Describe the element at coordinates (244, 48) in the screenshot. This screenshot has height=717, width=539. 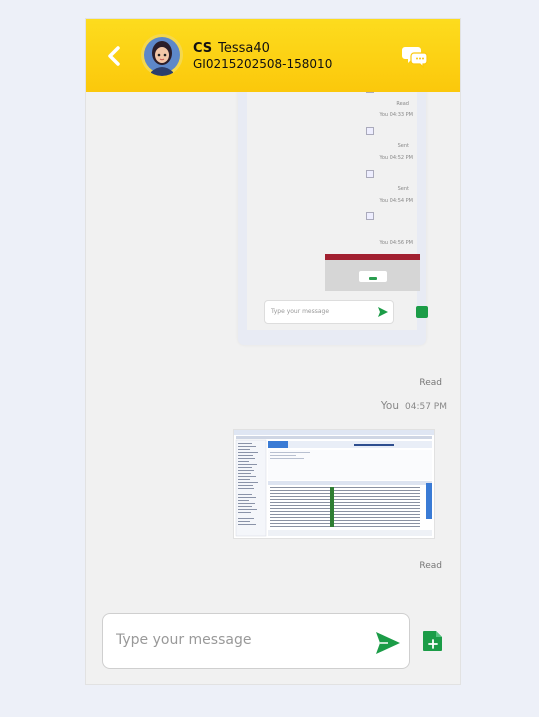
I see `contact-username: Tessa40` at that location.